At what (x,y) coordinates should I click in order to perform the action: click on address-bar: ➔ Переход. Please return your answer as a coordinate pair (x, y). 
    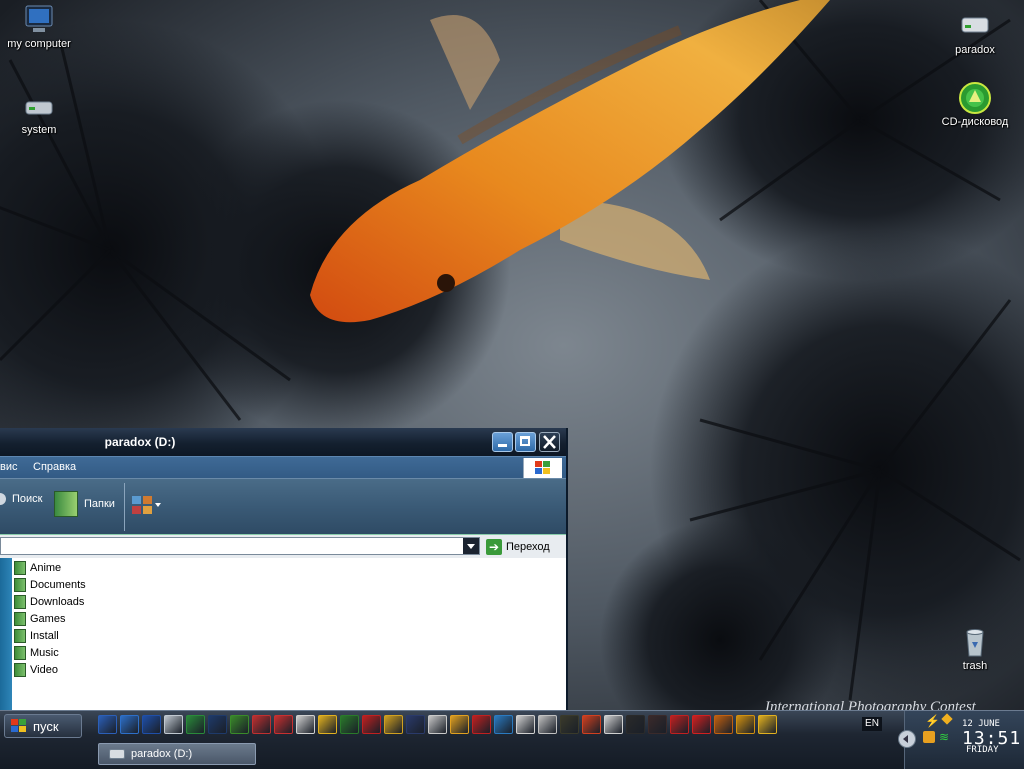
    Looking at the image, I should click on (283, 546).